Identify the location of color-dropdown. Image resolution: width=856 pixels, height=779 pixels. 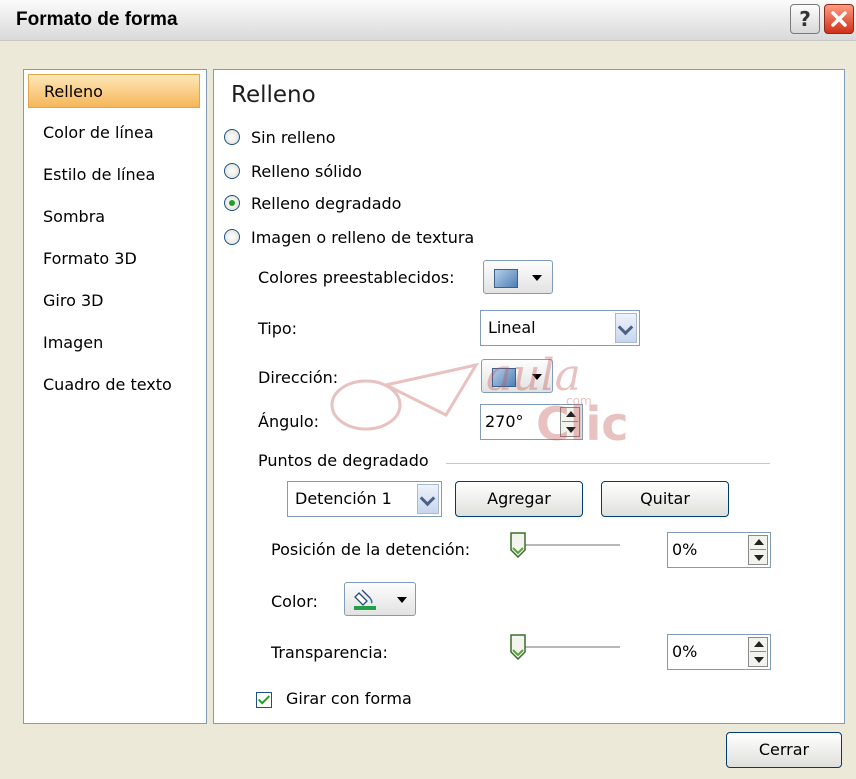
(380, 599).